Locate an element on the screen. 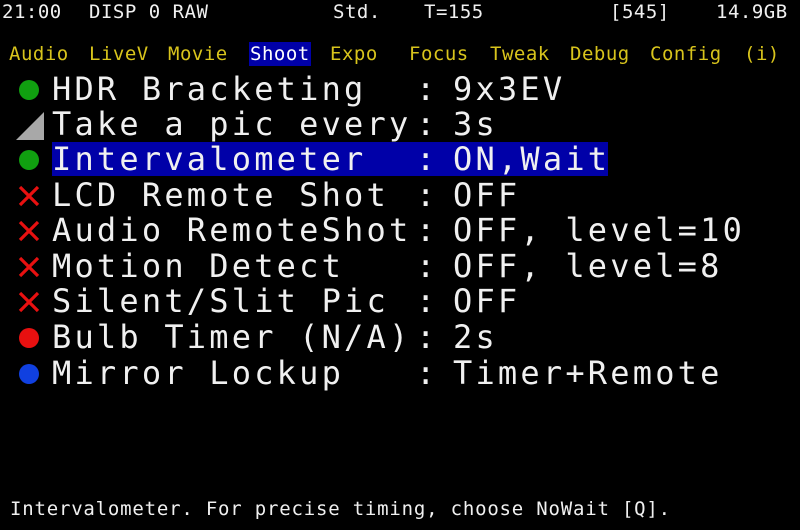  menu-item-label: Bulb Timer (N/A) is located at coordinates (232, 337).